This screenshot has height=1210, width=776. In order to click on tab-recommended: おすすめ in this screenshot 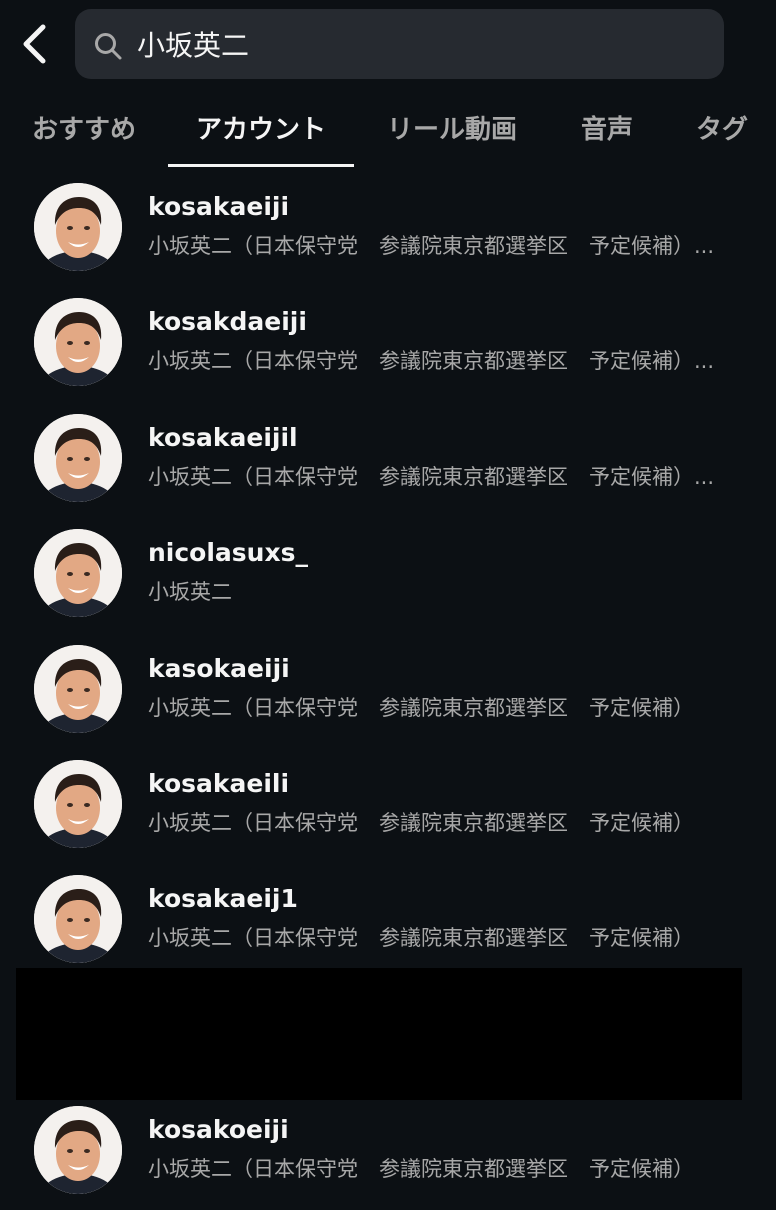, I will do `click(84, 130)`.